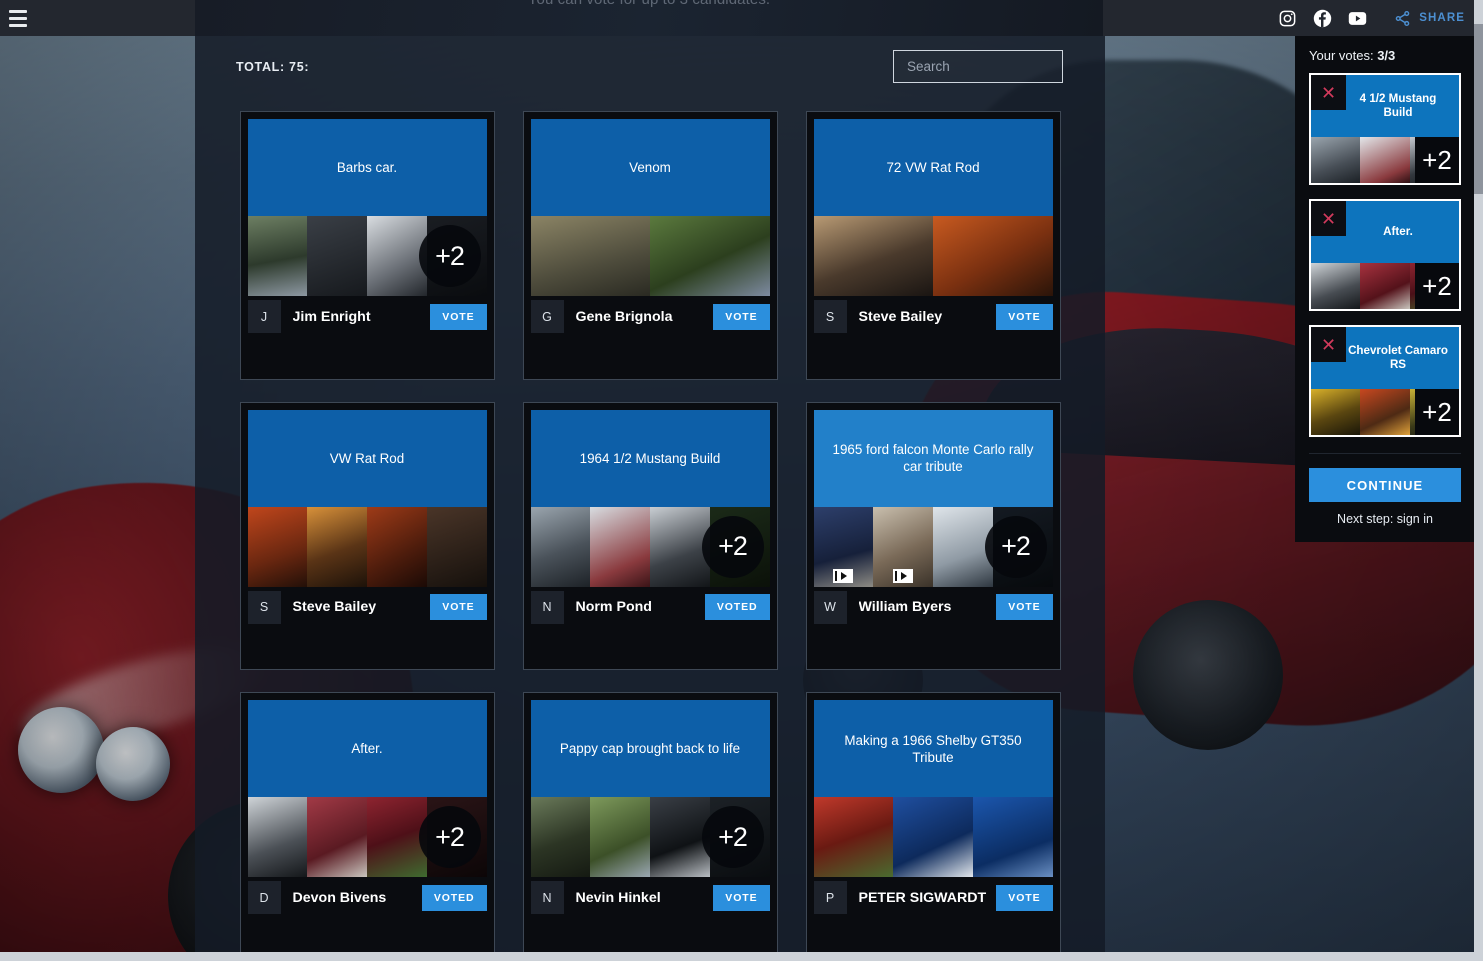 This screenshot has height=961, width=1483. I want to click on candidate-author: Gene Brignola, so click(624, 316).